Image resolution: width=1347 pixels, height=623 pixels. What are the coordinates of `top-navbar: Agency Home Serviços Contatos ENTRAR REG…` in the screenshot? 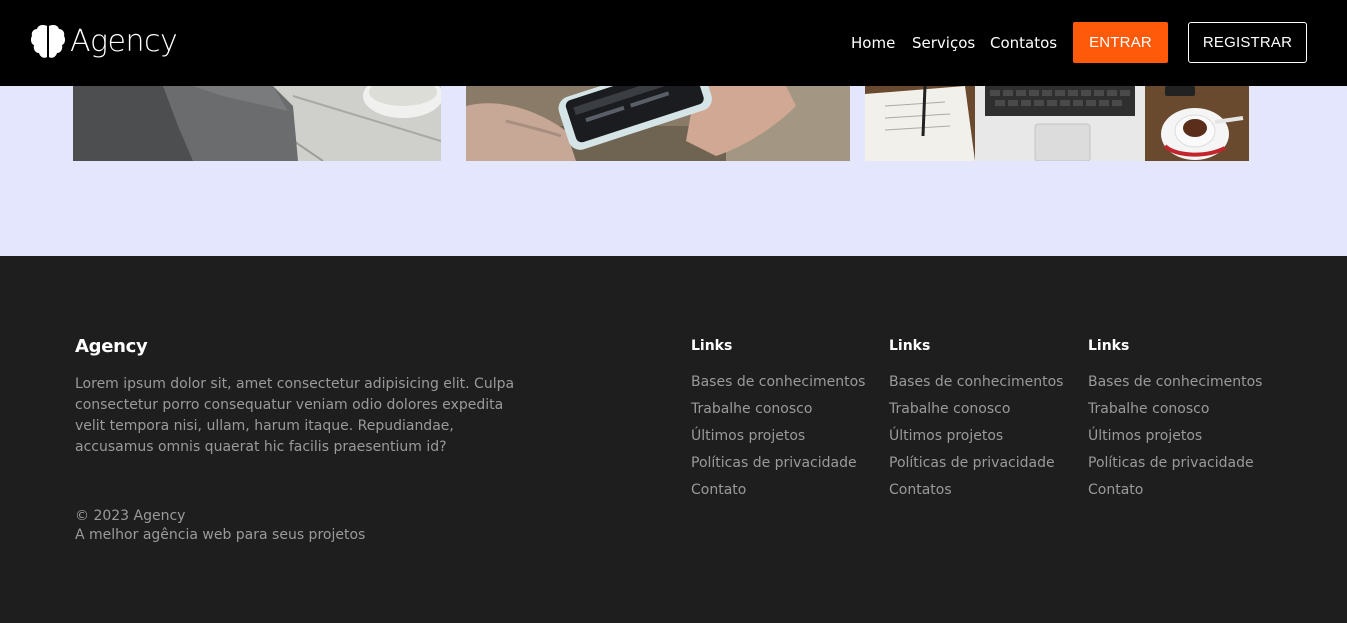 It's located at (673, 43).